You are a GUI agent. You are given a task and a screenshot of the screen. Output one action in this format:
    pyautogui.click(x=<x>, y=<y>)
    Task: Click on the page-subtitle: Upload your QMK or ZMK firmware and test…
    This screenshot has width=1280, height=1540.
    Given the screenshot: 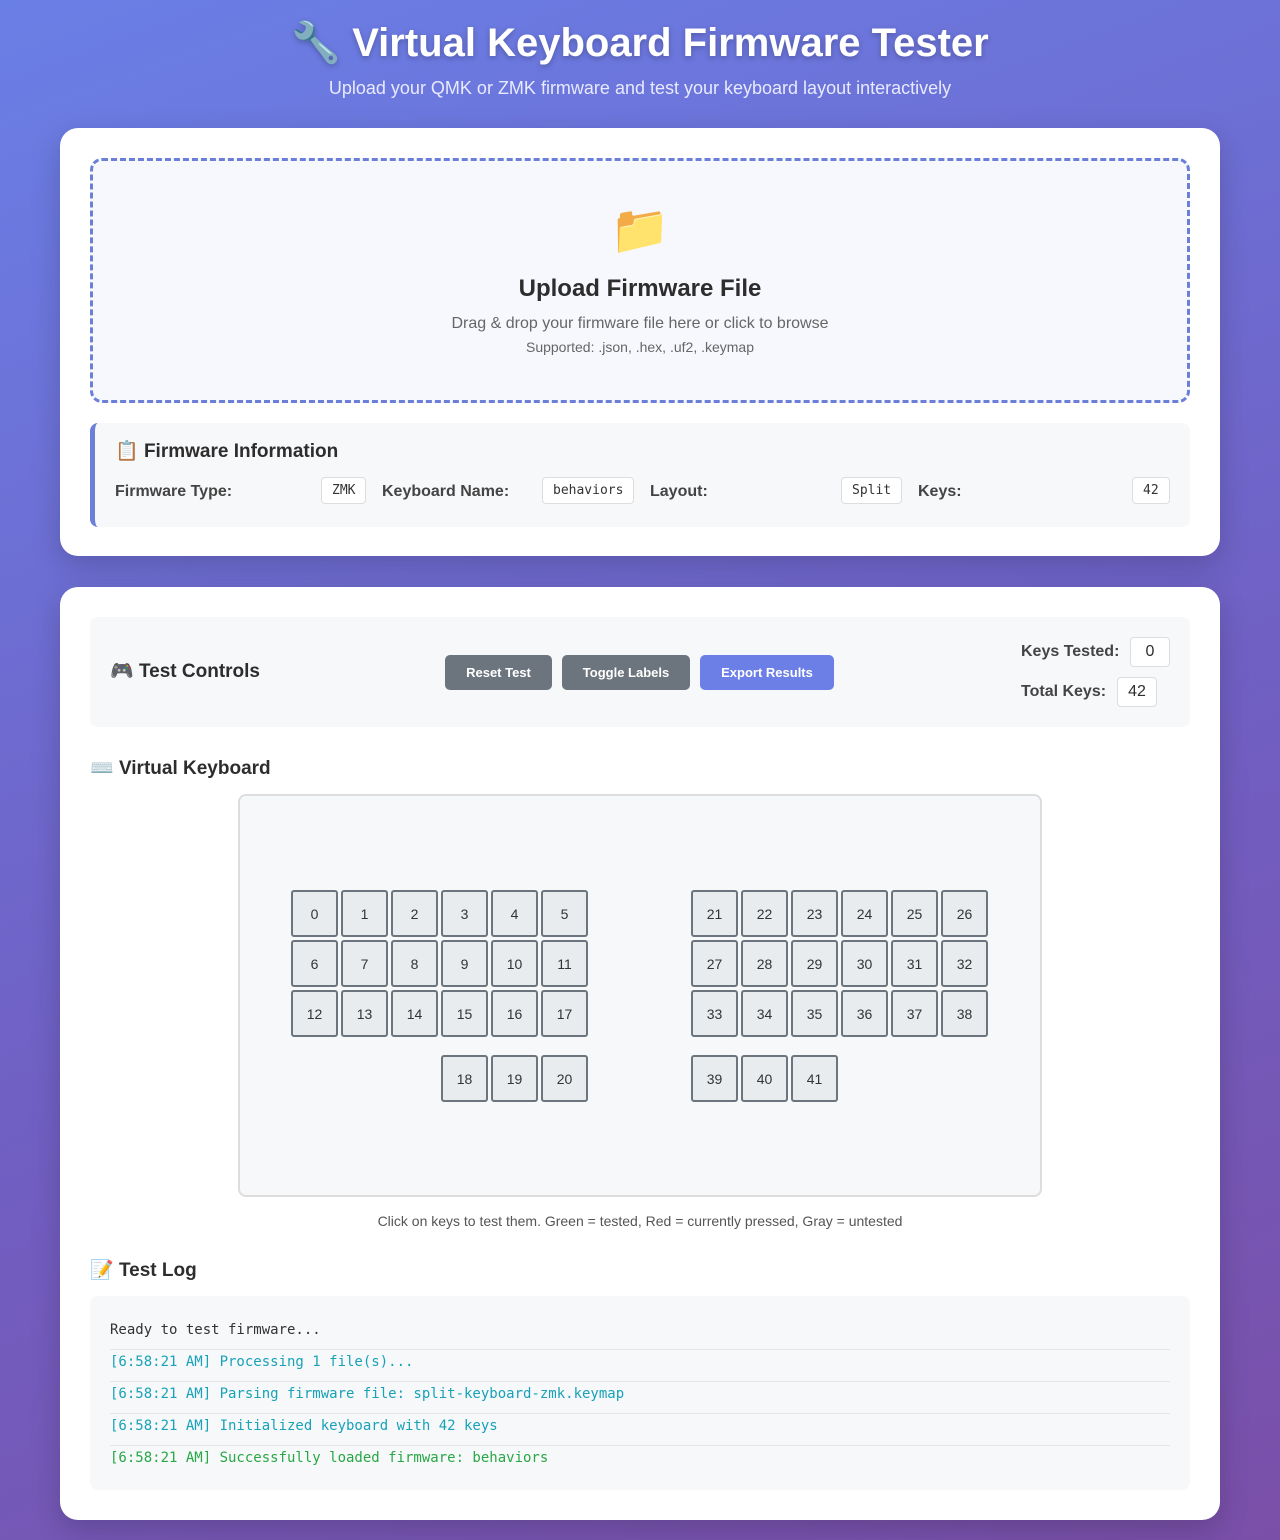 What is the action you would take?
    pyautogui.click(x=640, y=88)
    